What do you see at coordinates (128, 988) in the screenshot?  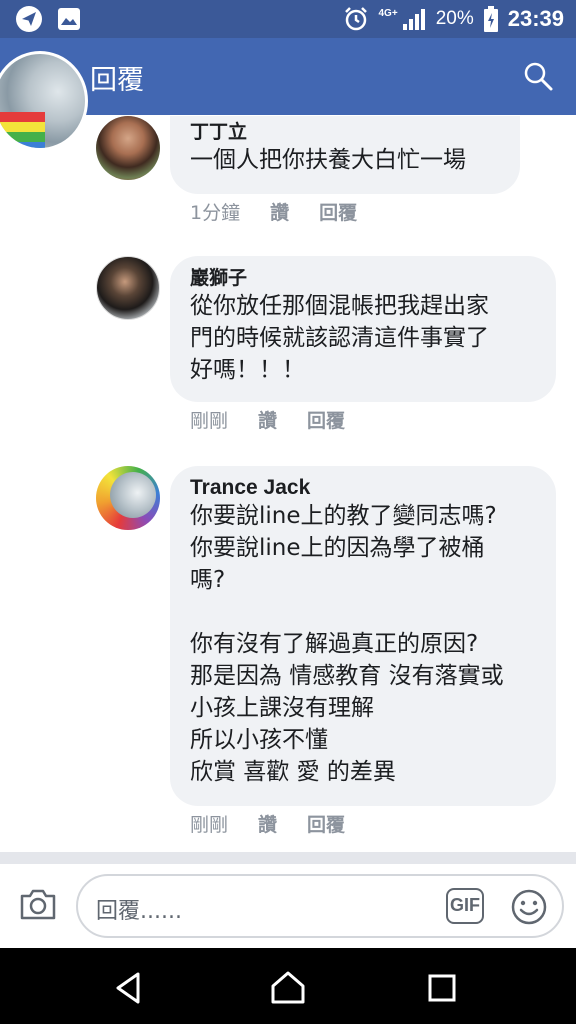 I see `back-icon` at bounding box center [128, 988].